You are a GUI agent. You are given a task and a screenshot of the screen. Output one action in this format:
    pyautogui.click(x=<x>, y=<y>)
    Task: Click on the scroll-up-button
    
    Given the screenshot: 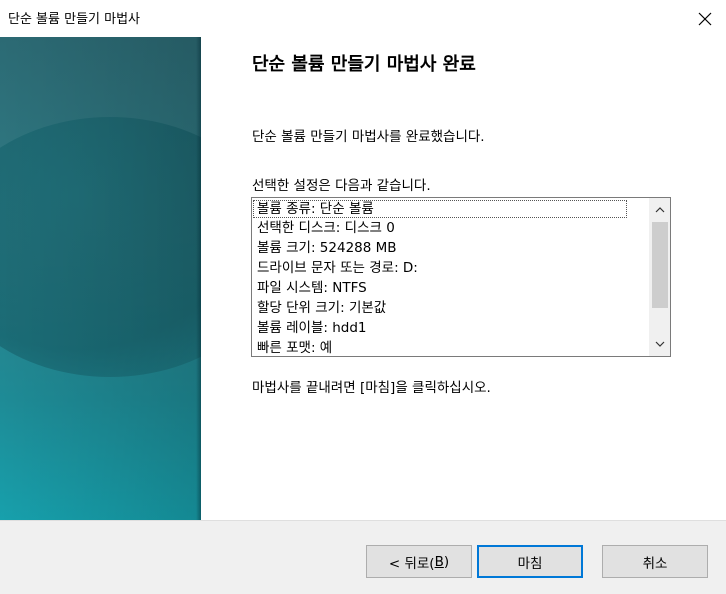 What is the action you would take?
    pyautogui.click(x=659, y=210)
    